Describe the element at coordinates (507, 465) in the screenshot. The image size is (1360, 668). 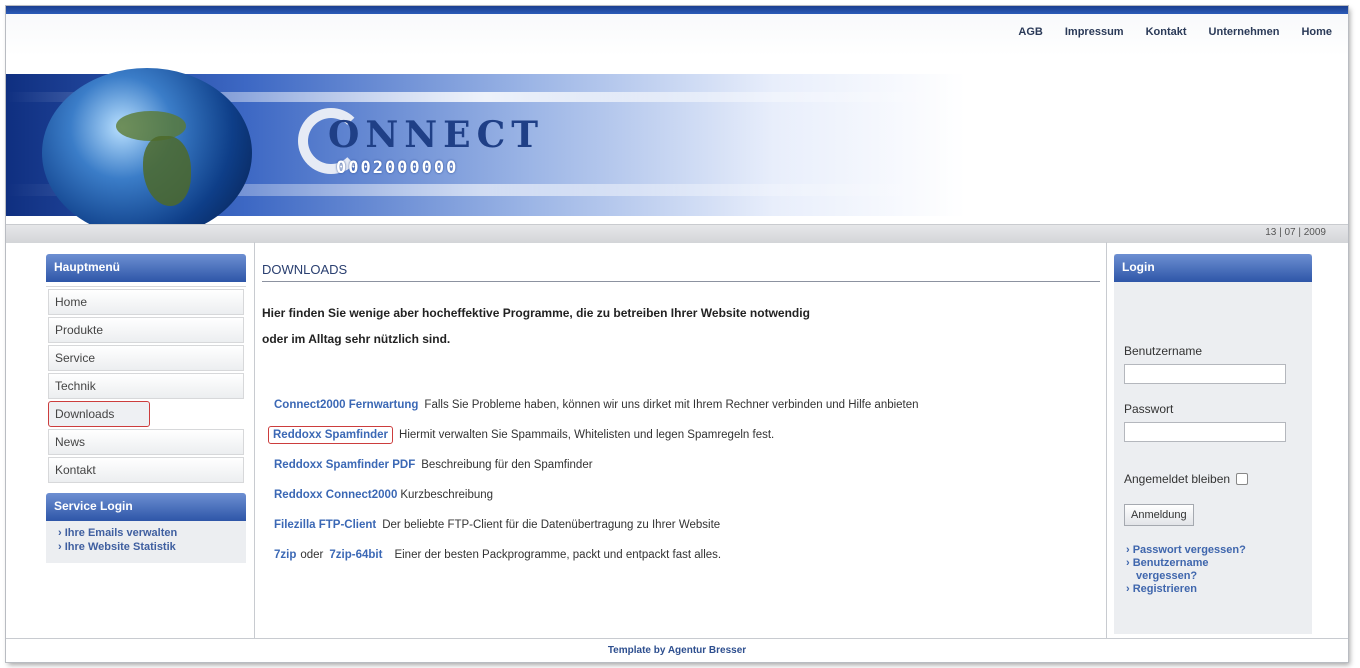
I see `download-desc: Beschreibung für den Spamfinder` at that location.